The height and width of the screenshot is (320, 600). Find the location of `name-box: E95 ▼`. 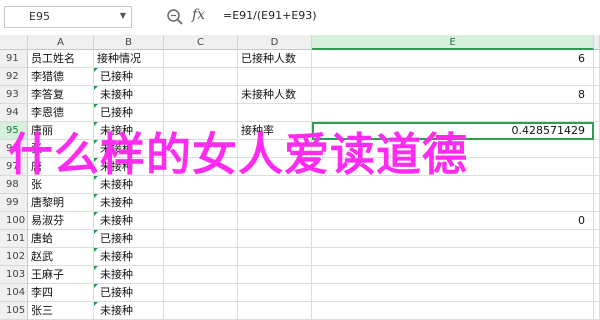

name-box: E95 ▼ is located at coordinates (68, 17).